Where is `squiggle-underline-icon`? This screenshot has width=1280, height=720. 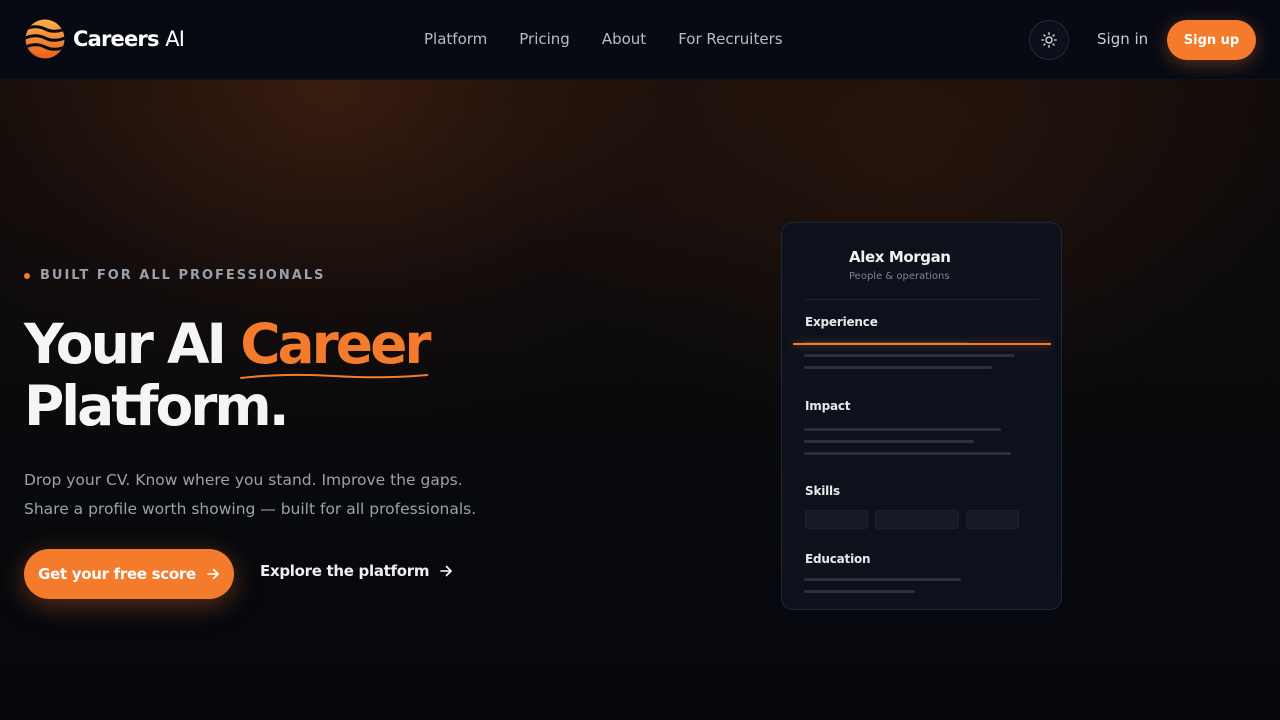
squiggle-underline-icon is located at coordinates (334, 376).